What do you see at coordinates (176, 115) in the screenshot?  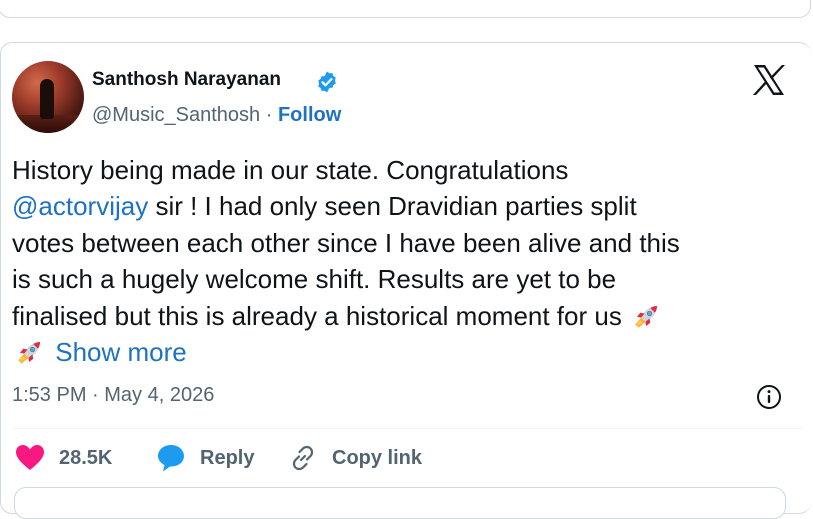 I see `author-handle: @Music_Santhosh` at bounding box center [176, 115].